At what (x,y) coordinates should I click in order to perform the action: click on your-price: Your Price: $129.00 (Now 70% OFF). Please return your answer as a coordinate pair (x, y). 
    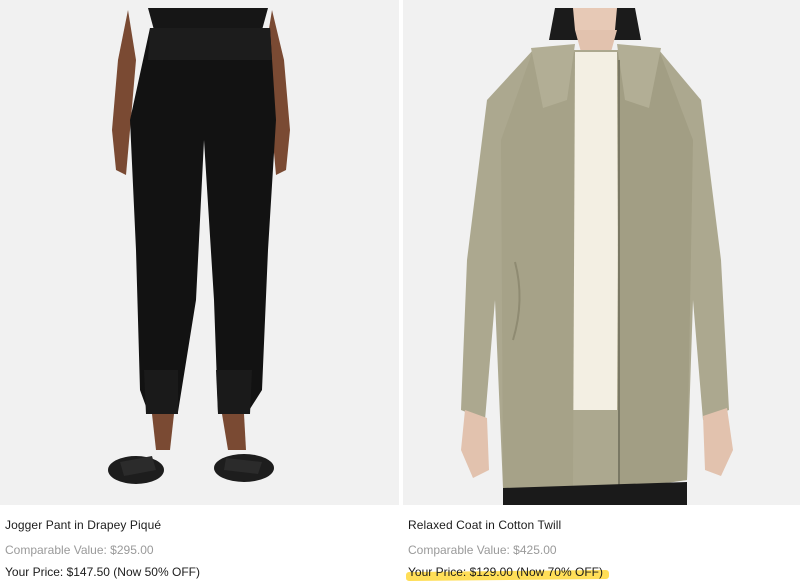
    Looking at the image, I should click on (505, 572).